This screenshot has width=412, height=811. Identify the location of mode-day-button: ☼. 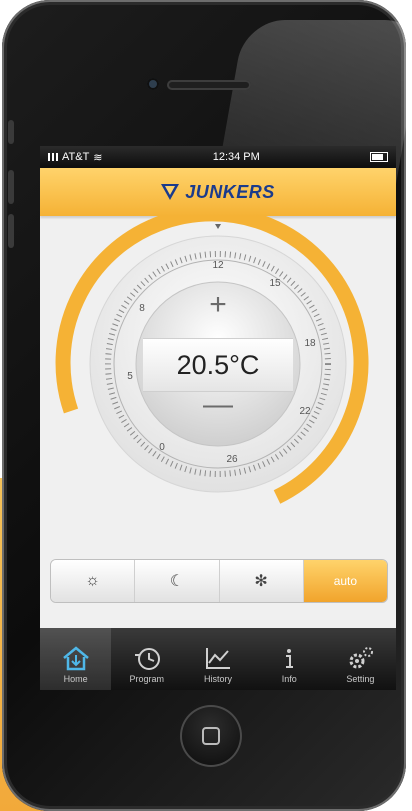
(93, 581).